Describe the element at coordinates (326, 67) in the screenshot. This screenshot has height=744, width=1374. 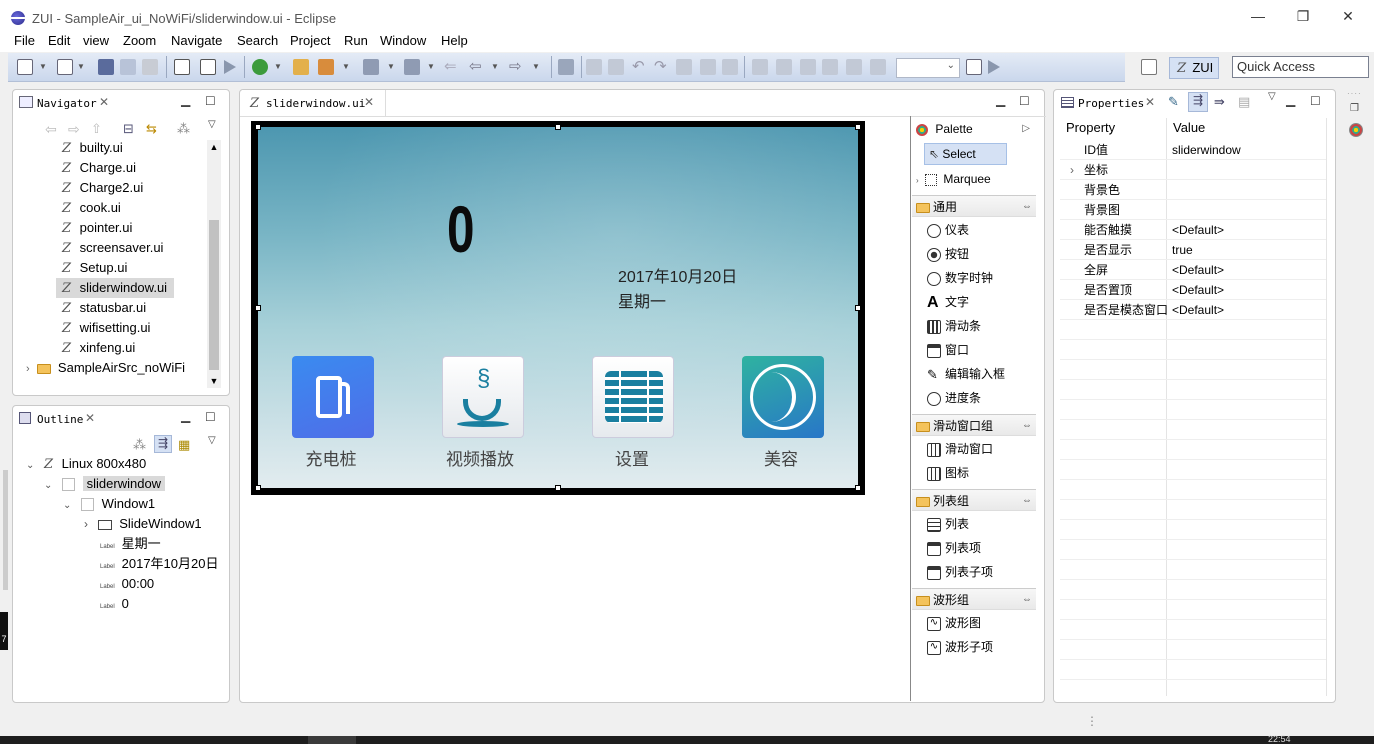
I see `pen-icon` at that location.